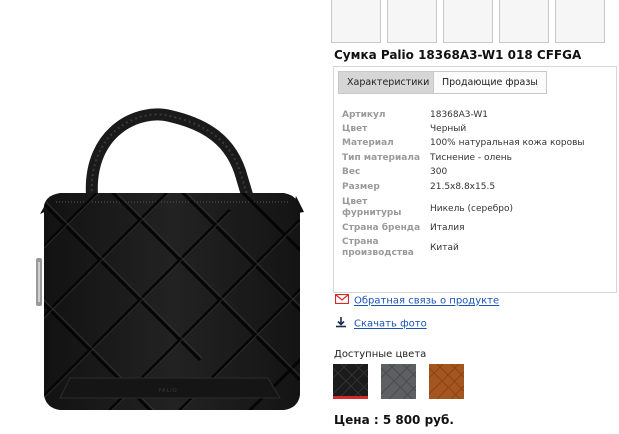 This screenshot has width=619, height=434. Describe the element at coordinates (381, 228) in the screenshot. I see `spec-label: Страна бренда` at that location.